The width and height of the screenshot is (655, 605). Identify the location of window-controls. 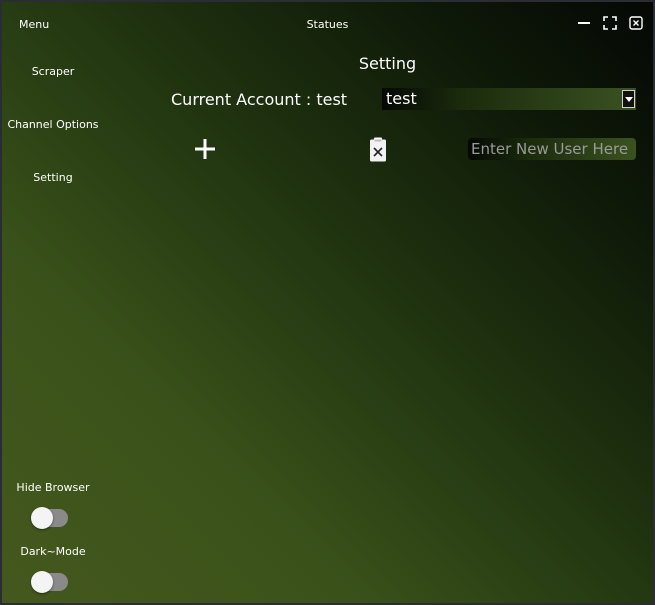
(610, 23).